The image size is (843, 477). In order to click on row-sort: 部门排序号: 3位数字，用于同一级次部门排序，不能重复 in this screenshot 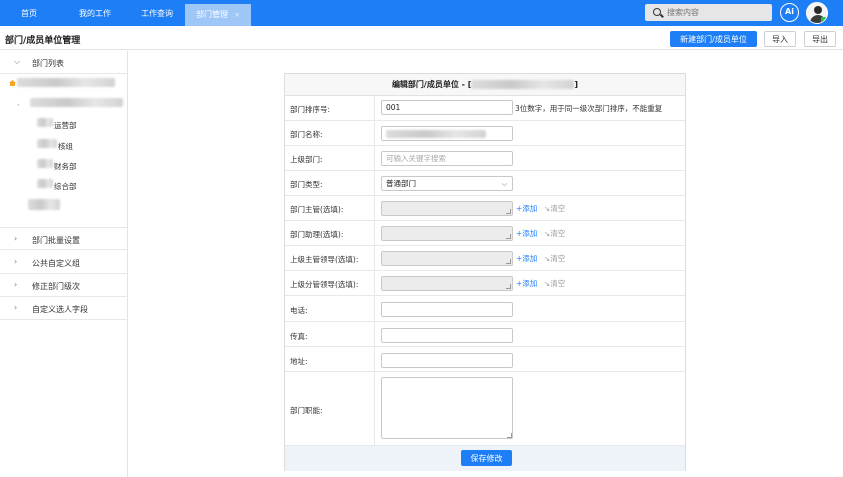, I will do `click(485, 108)`.